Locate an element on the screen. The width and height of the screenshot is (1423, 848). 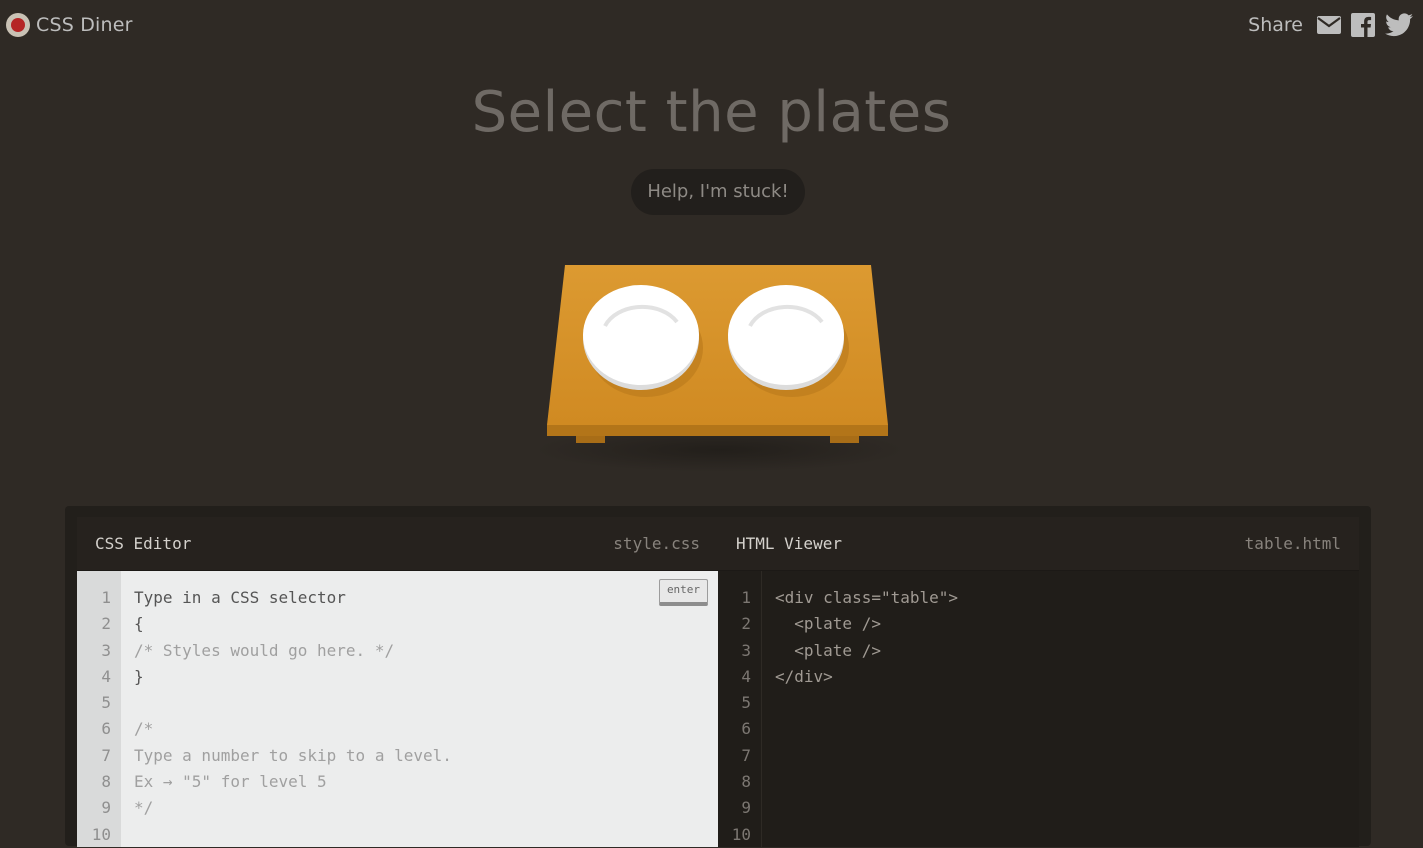
html_viewer-line-number: 8 is located at coordinates (746, 782).